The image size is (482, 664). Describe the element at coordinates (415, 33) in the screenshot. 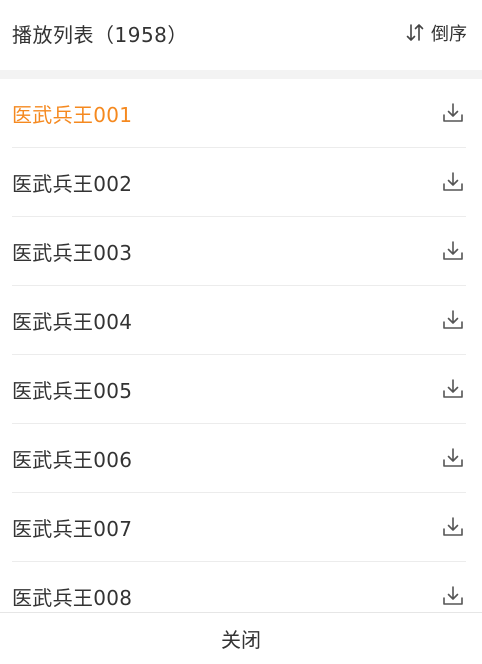

I see `sort-arrows-icon` at that location.